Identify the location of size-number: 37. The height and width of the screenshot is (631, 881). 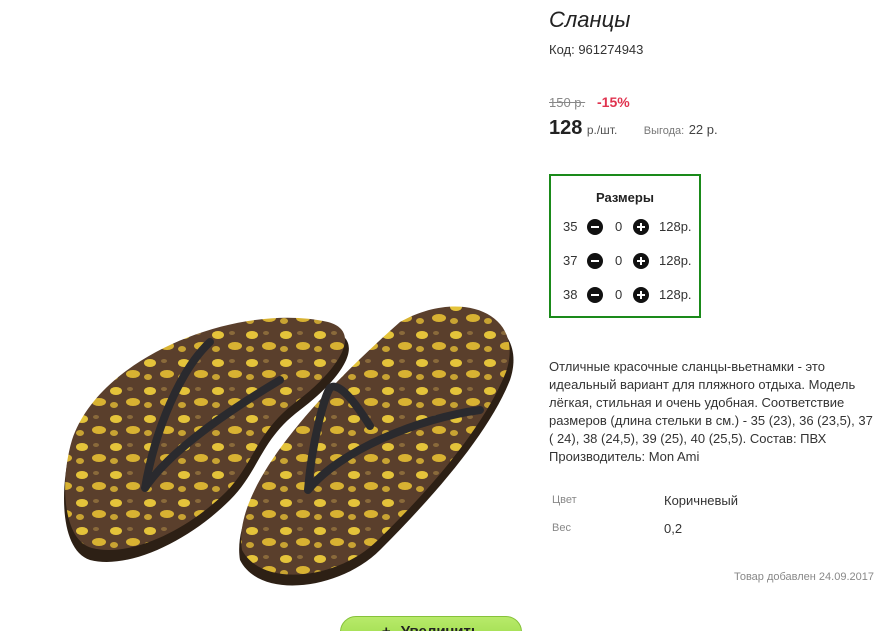
(570, 260).